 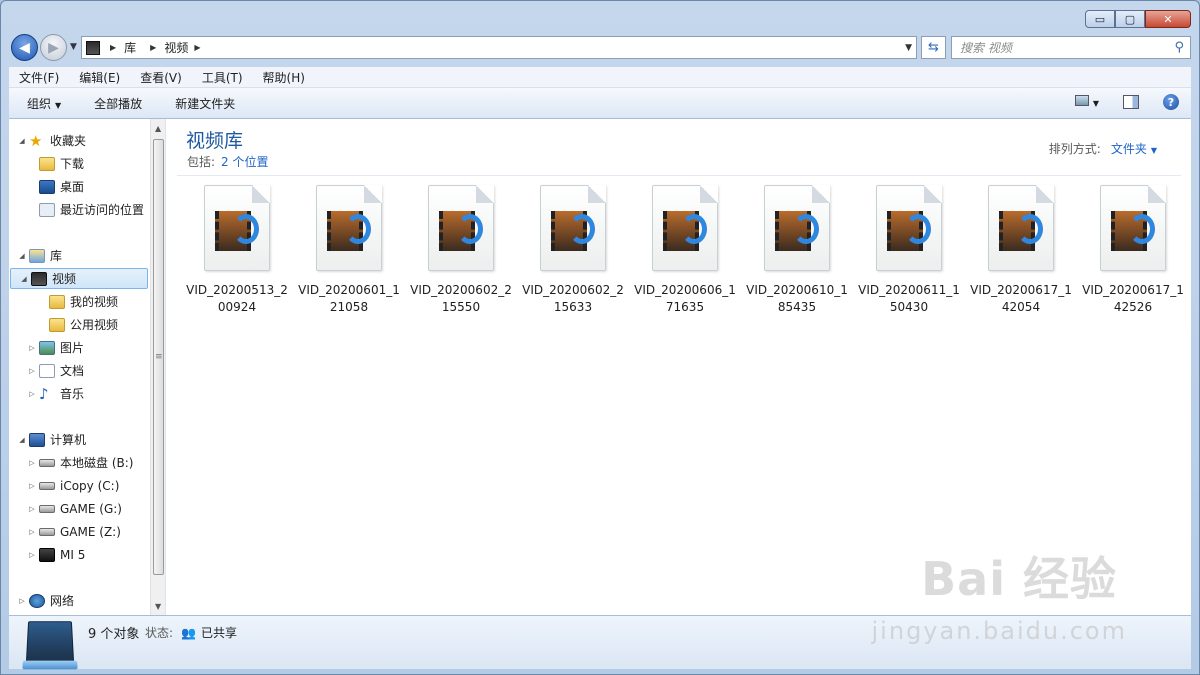 What do you see at coordinates (284, 77) in the screenshot?
I see `menu-help: 帮助(H)` at bounding box center [284, 77].